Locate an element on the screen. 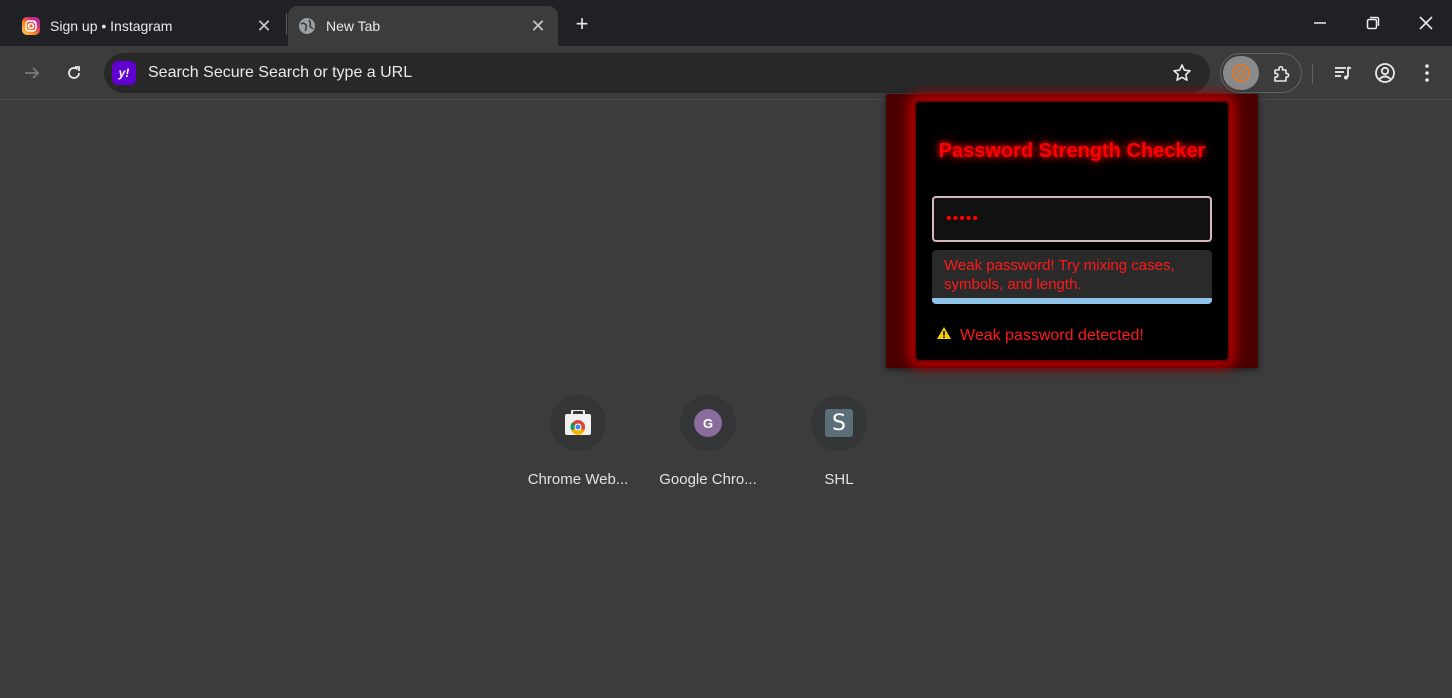 The image size is (1452, 698). shl-letter: S is located at coordinates (839, 423).